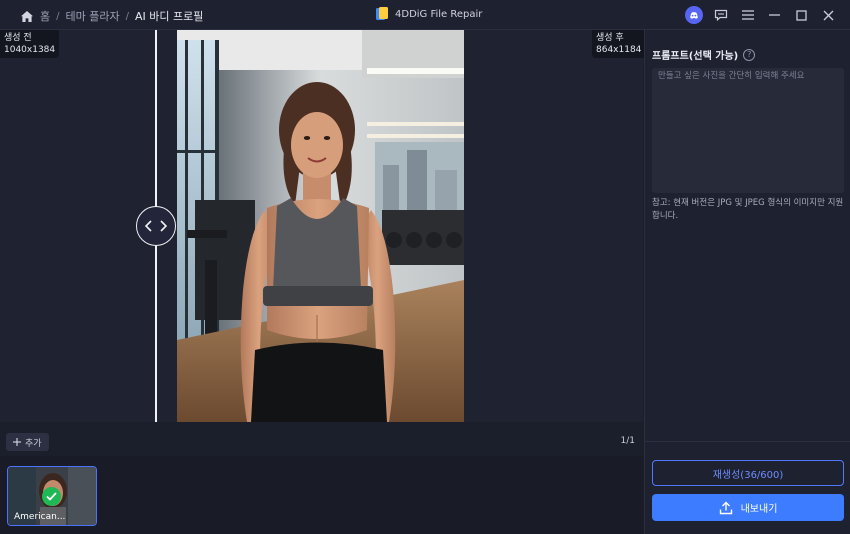  Describe the element at coordinates (27, 16) in the screenshot. I see `home-icon` at that location.